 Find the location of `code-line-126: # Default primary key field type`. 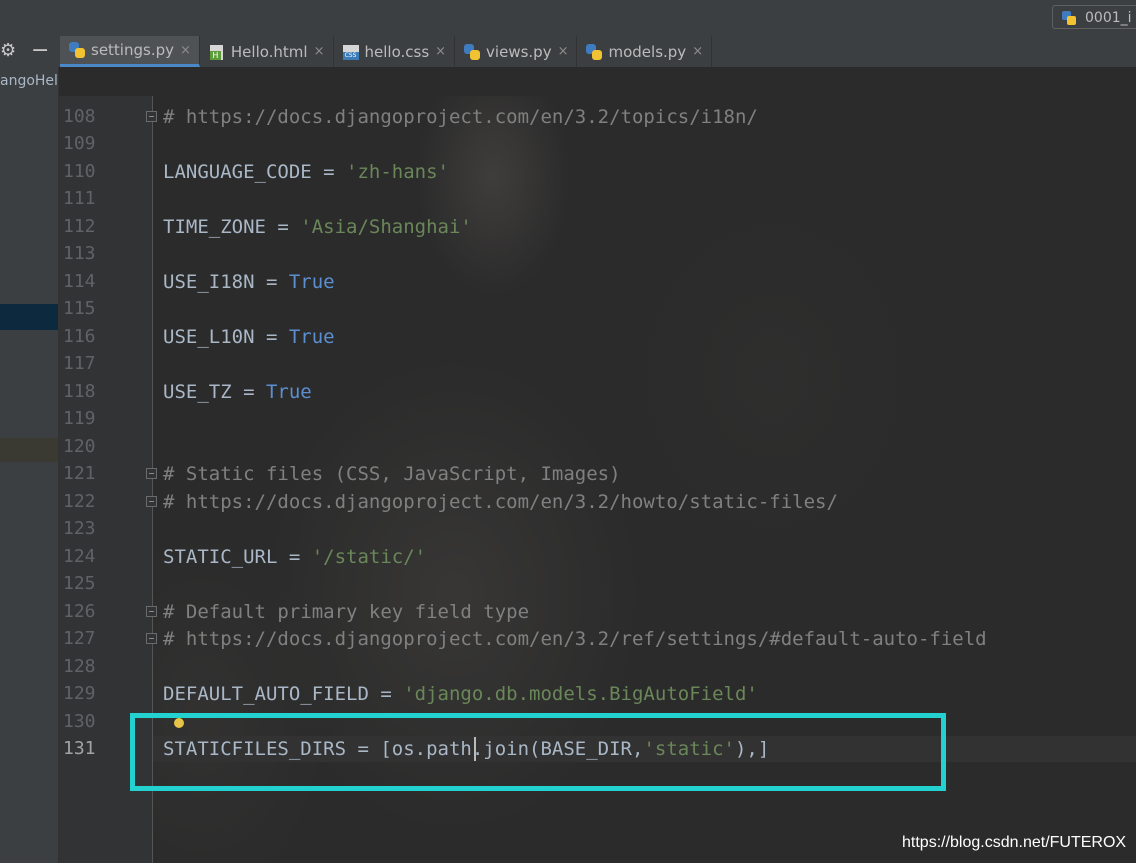

code-line-126: # Default primary key field type is located at coordinates (346, 612).